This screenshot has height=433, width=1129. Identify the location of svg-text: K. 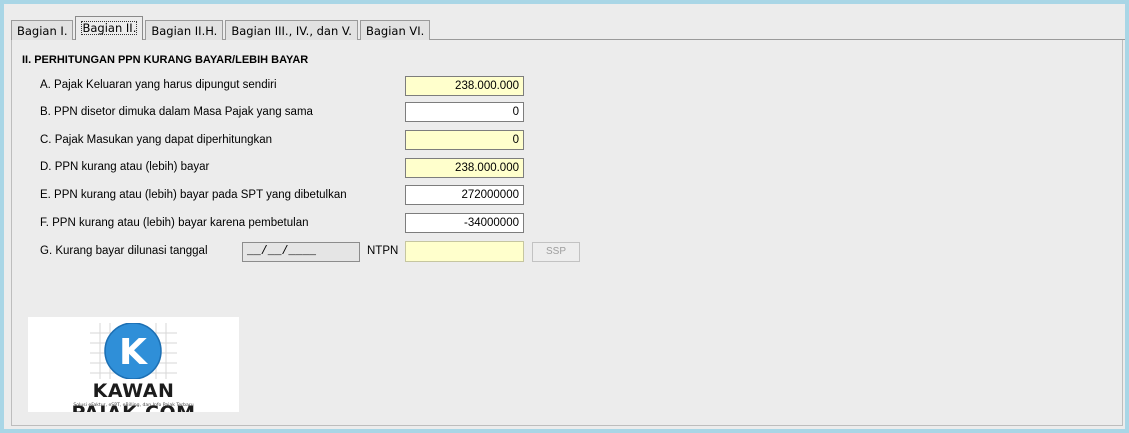
(133, 352).